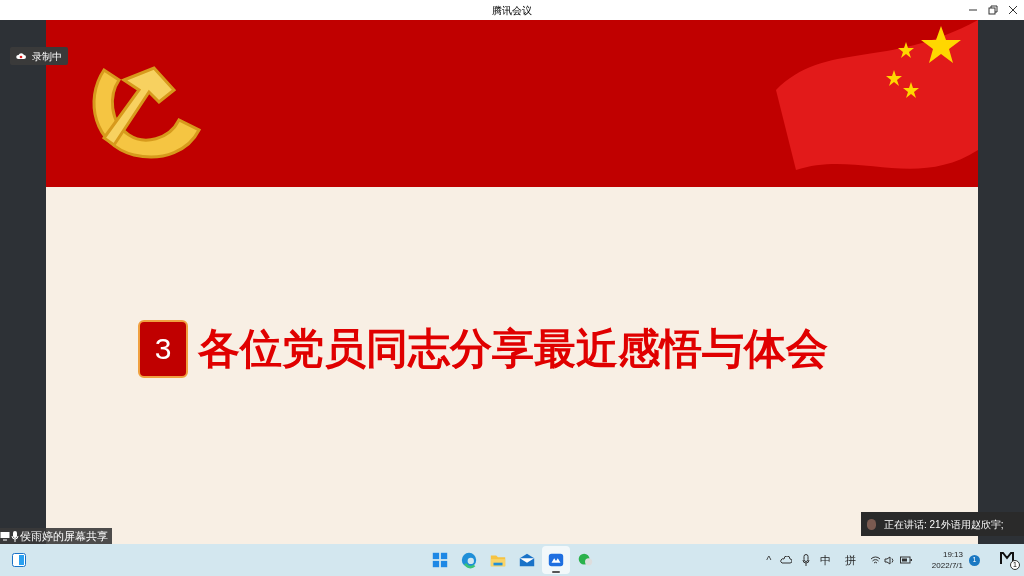  What do you see at coordinates (993, 10) in the screenshot?
I see `restore-icon` at bounding box center [993, 10].